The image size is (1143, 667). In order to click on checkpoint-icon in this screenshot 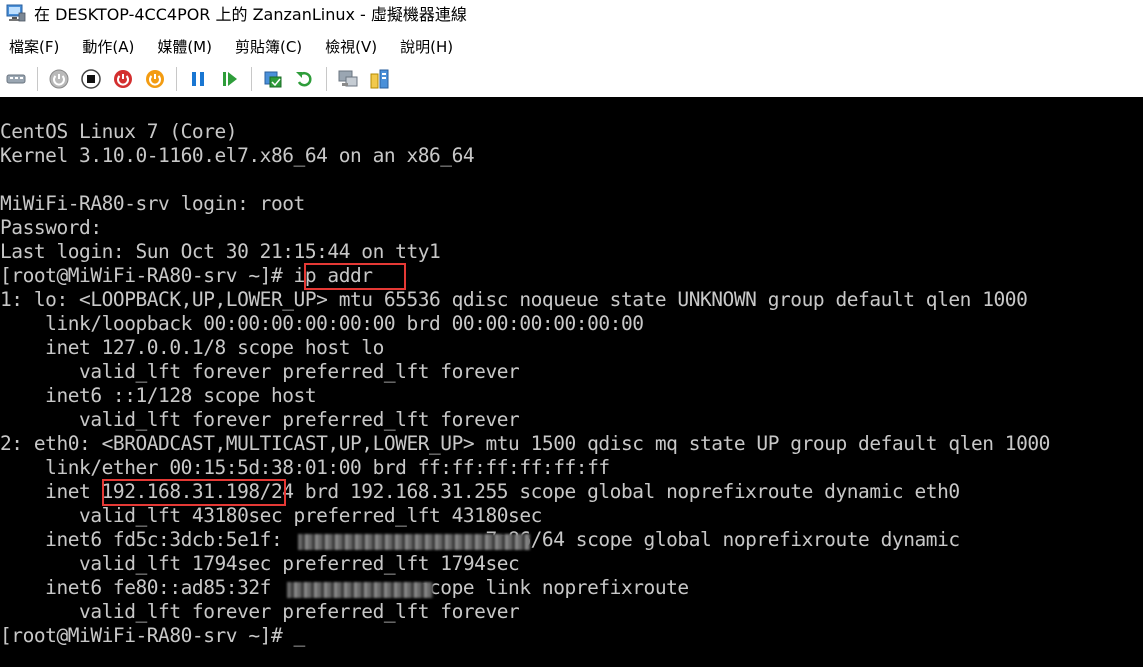, I will do `click(273, 79)`.